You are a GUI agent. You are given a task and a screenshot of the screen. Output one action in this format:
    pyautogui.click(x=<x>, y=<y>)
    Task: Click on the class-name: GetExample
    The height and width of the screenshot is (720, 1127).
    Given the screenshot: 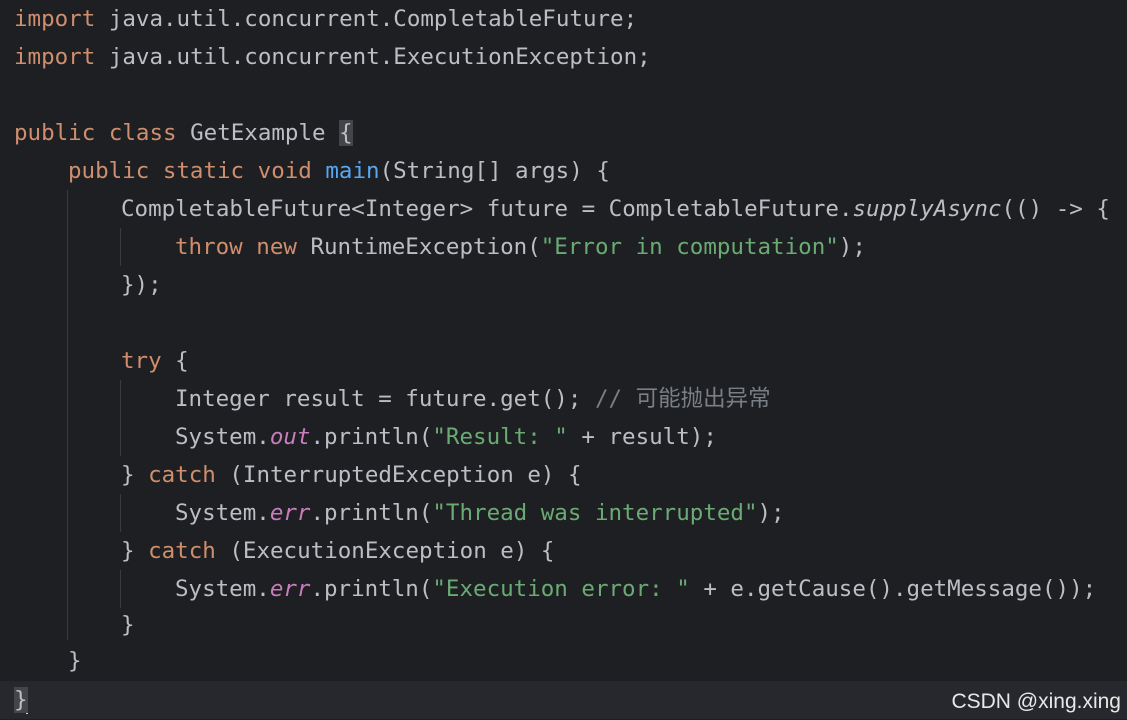 What is the action you would take?
    pyautogui.click(x=258, y=133)
    